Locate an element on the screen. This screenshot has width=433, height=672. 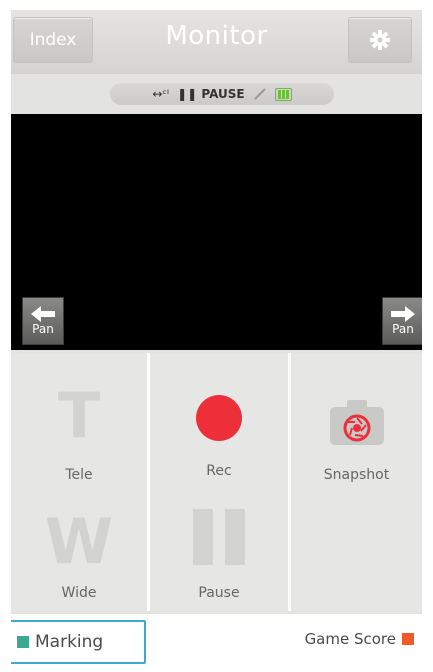
rec-button: Rec is located at coordinates (219, 418).